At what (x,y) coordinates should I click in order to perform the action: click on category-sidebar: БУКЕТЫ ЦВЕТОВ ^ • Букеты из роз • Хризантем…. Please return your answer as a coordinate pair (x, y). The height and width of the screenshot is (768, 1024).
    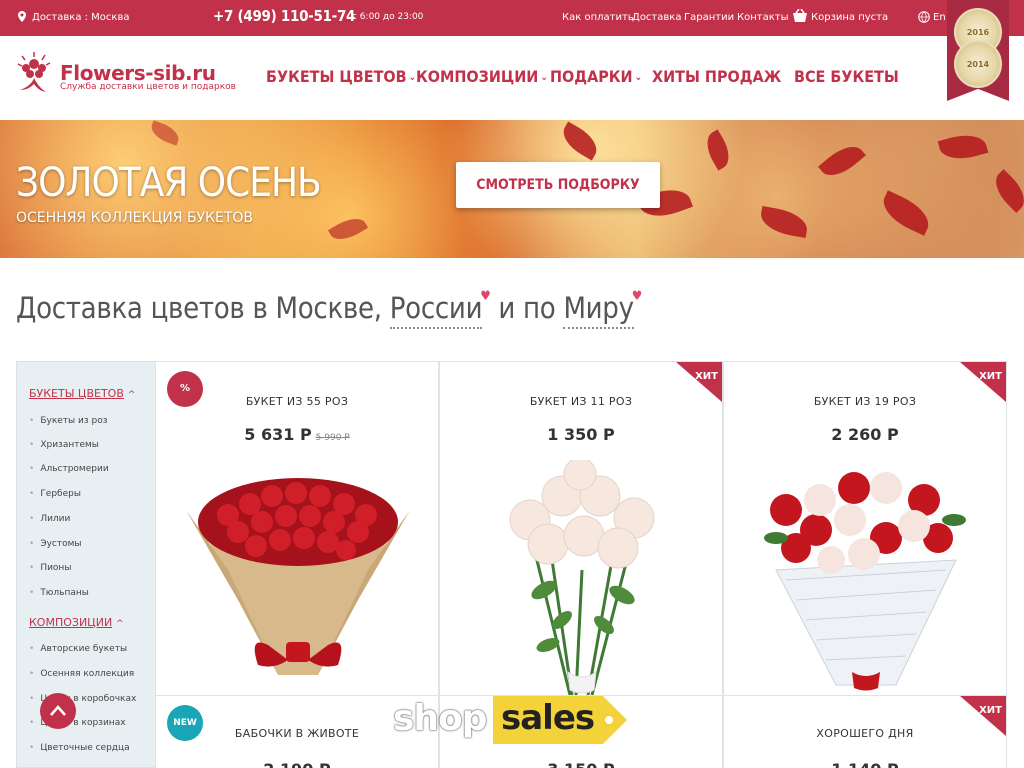
    Looking at the image, I should click on (85, 564).